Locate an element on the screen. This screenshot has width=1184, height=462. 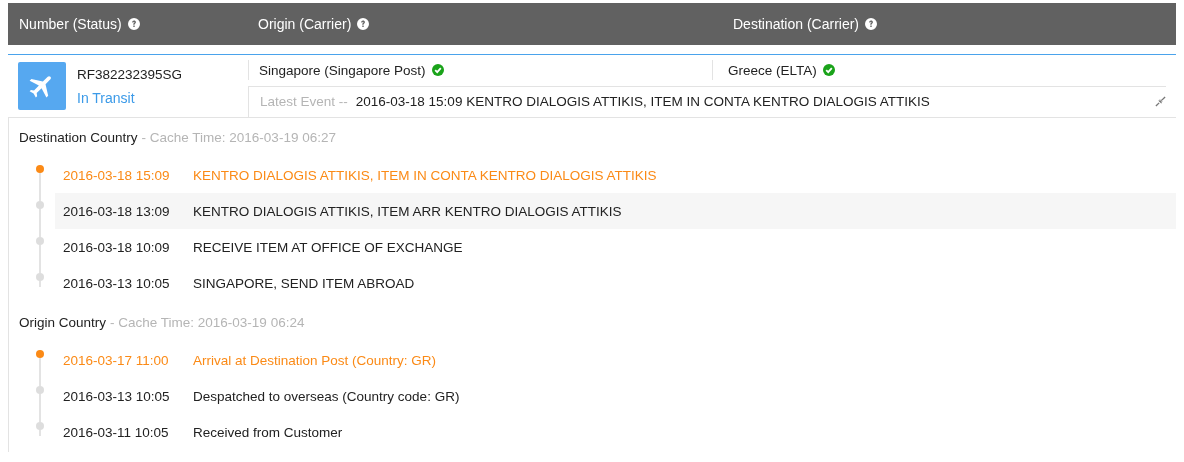
event-description: SINGAPORE, SEND ITEM ABROAD is located at coordinates (304, 283).